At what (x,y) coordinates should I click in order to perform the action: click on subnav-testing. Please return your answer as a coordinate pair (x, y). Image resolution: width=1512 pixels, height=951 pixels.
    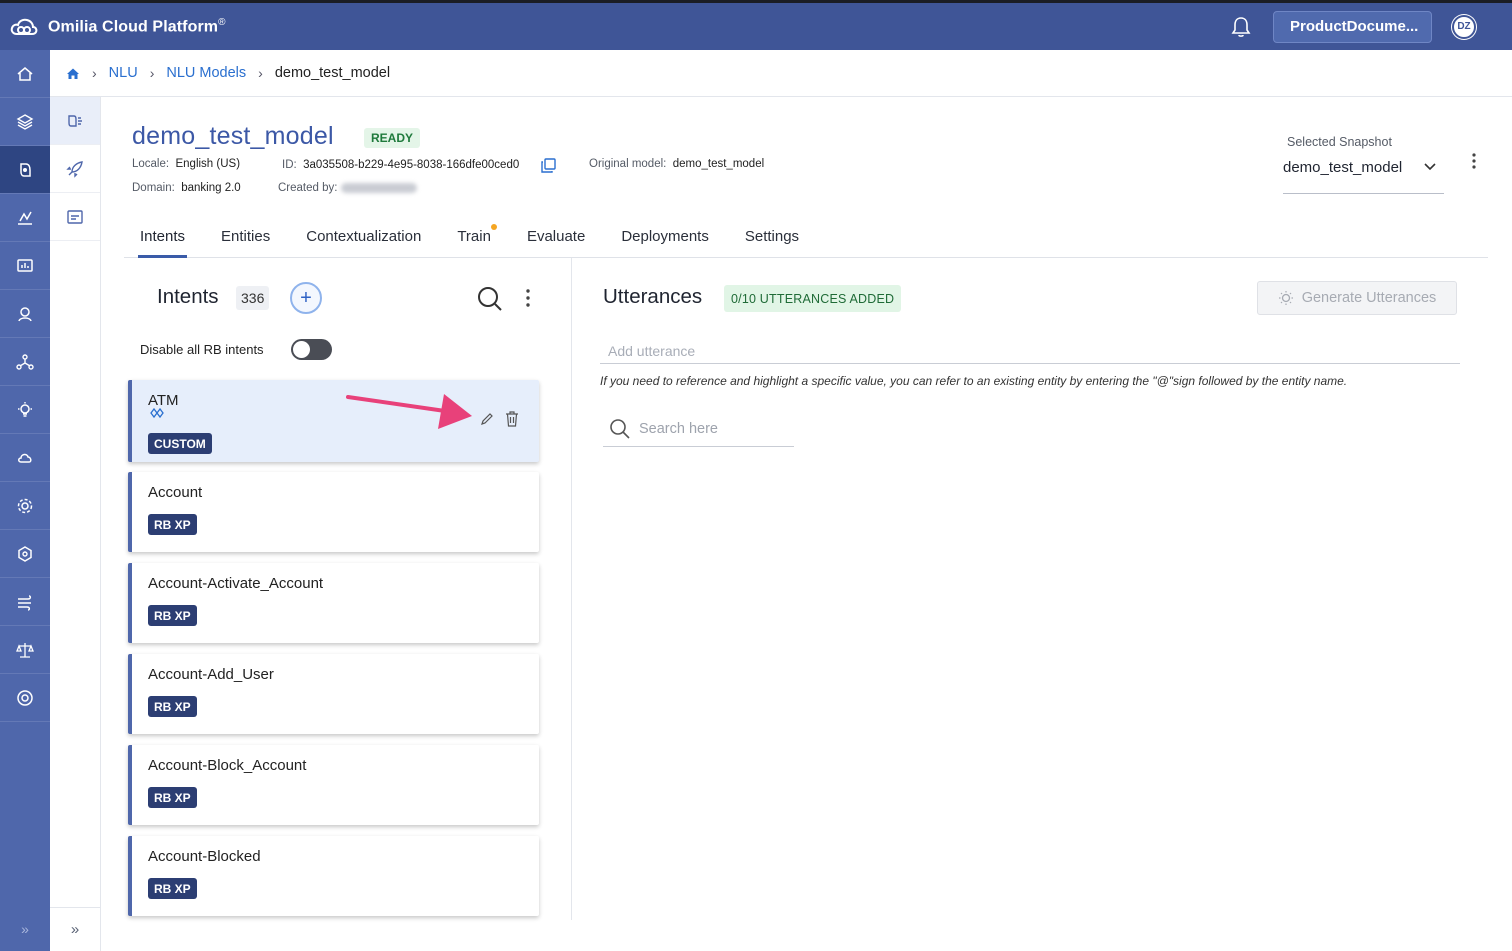
    Looking at the image, I should click on (75, 217).